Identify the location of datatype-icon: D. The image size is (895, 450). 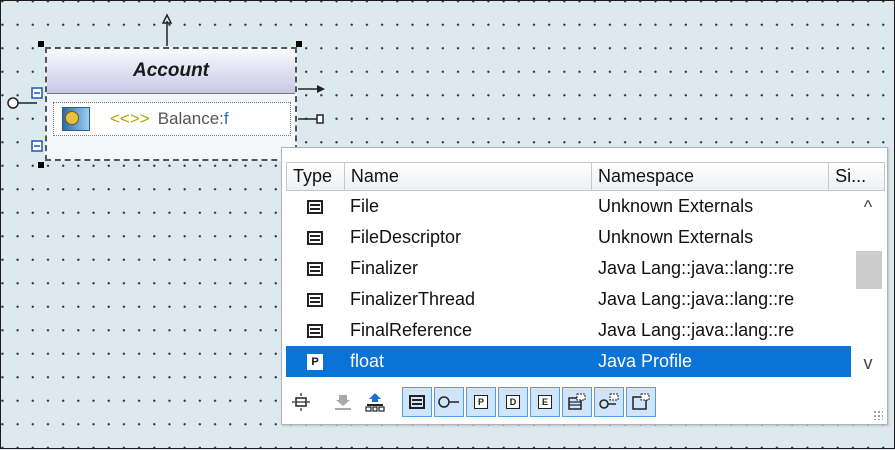
(513, 402).